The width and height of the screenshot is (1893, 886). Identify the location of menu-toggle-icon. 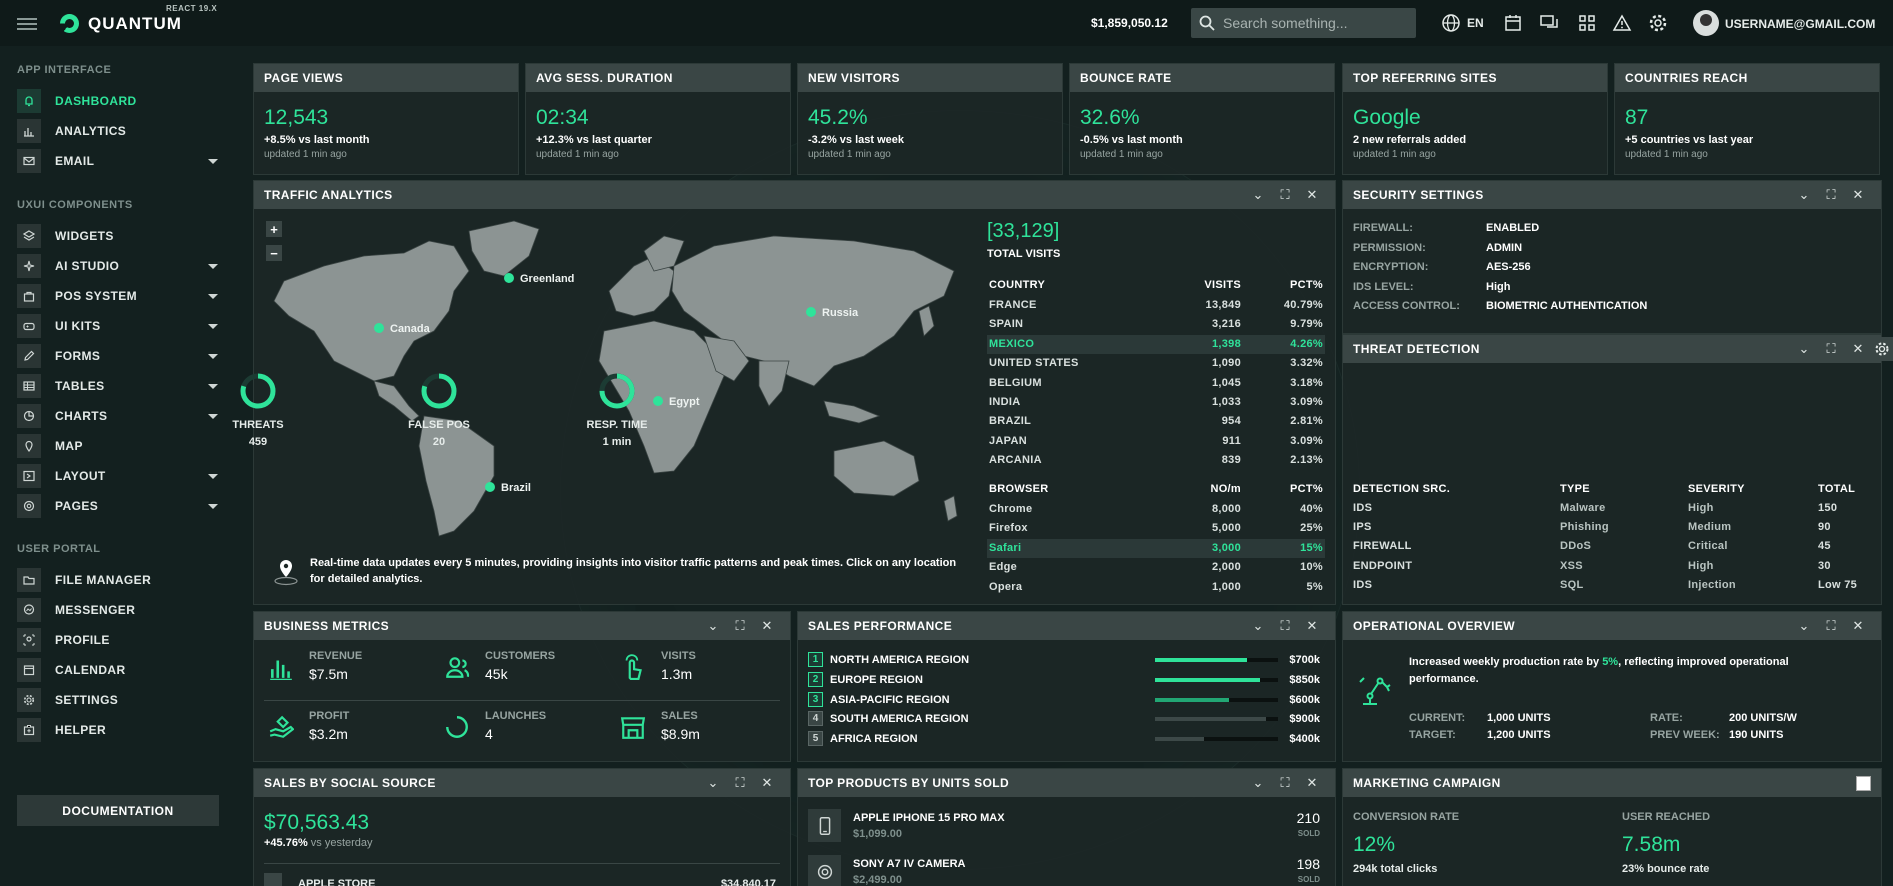
(27, 24).